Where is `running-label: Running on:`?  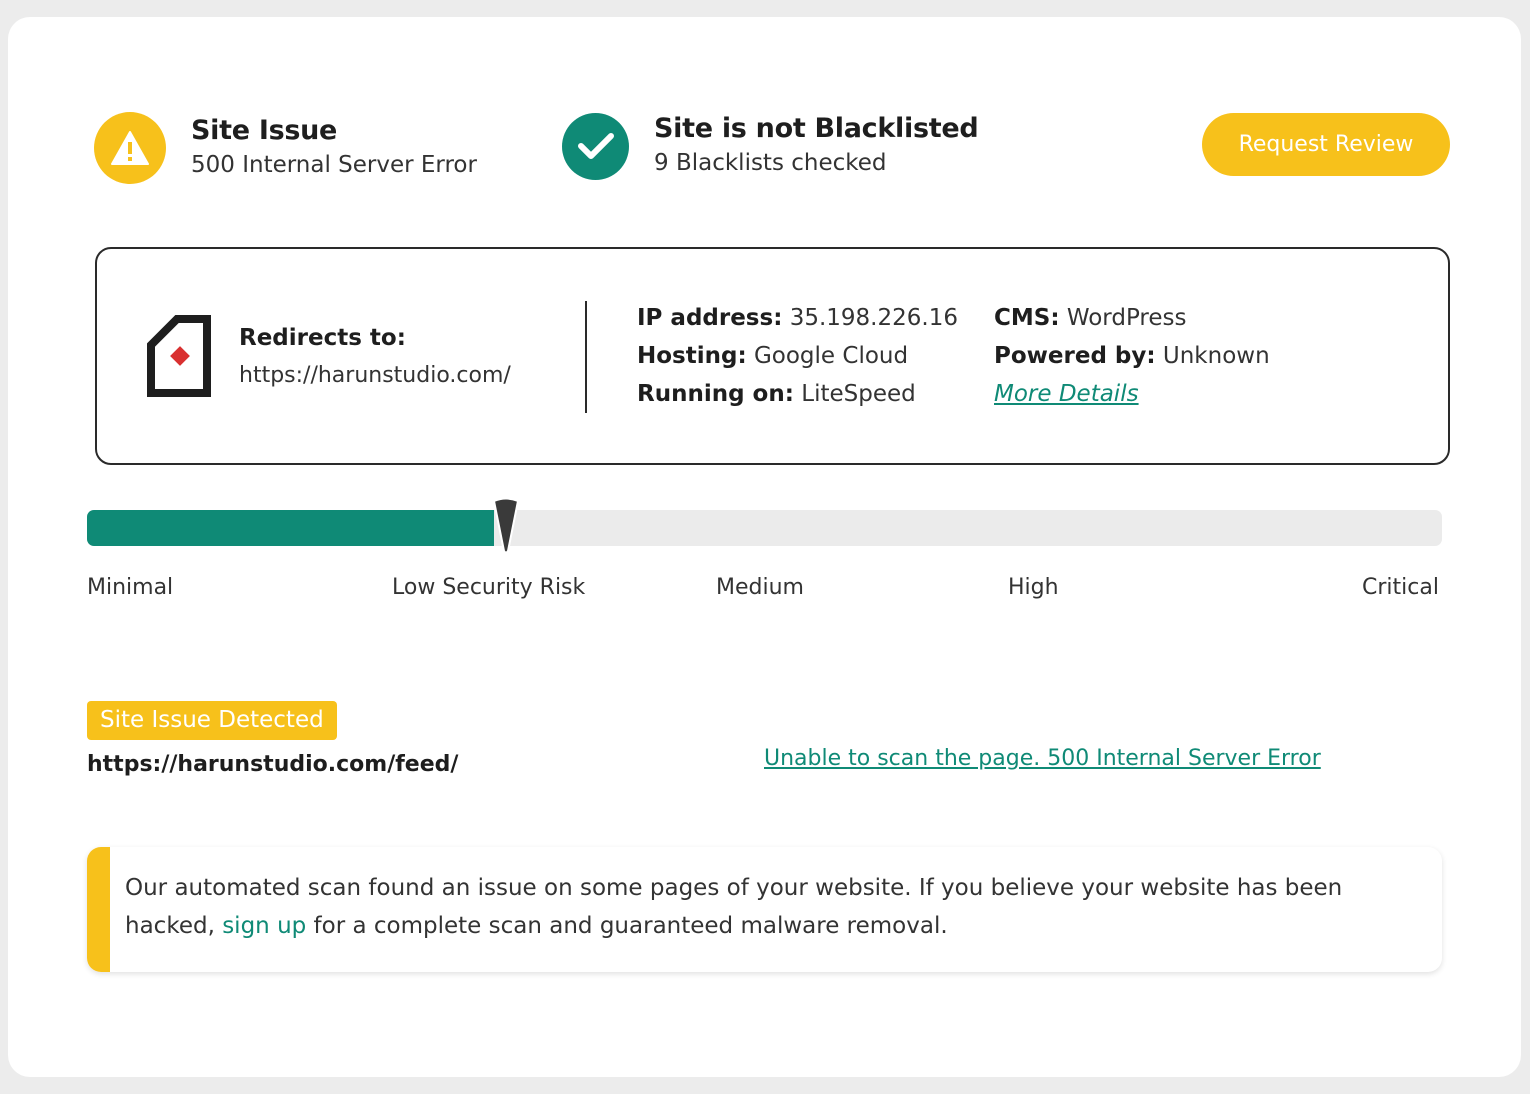 running-label: Running on: is located at coordinates (715, 394).